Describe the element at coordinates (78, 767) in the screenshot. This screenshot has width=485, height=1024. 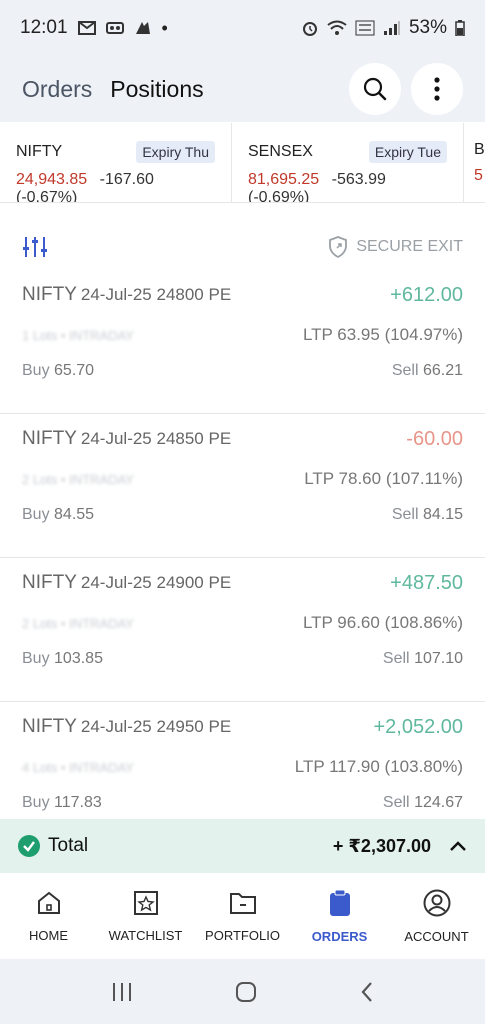
I see `position-meta: 4 Lots • INTRADAY` at that location.